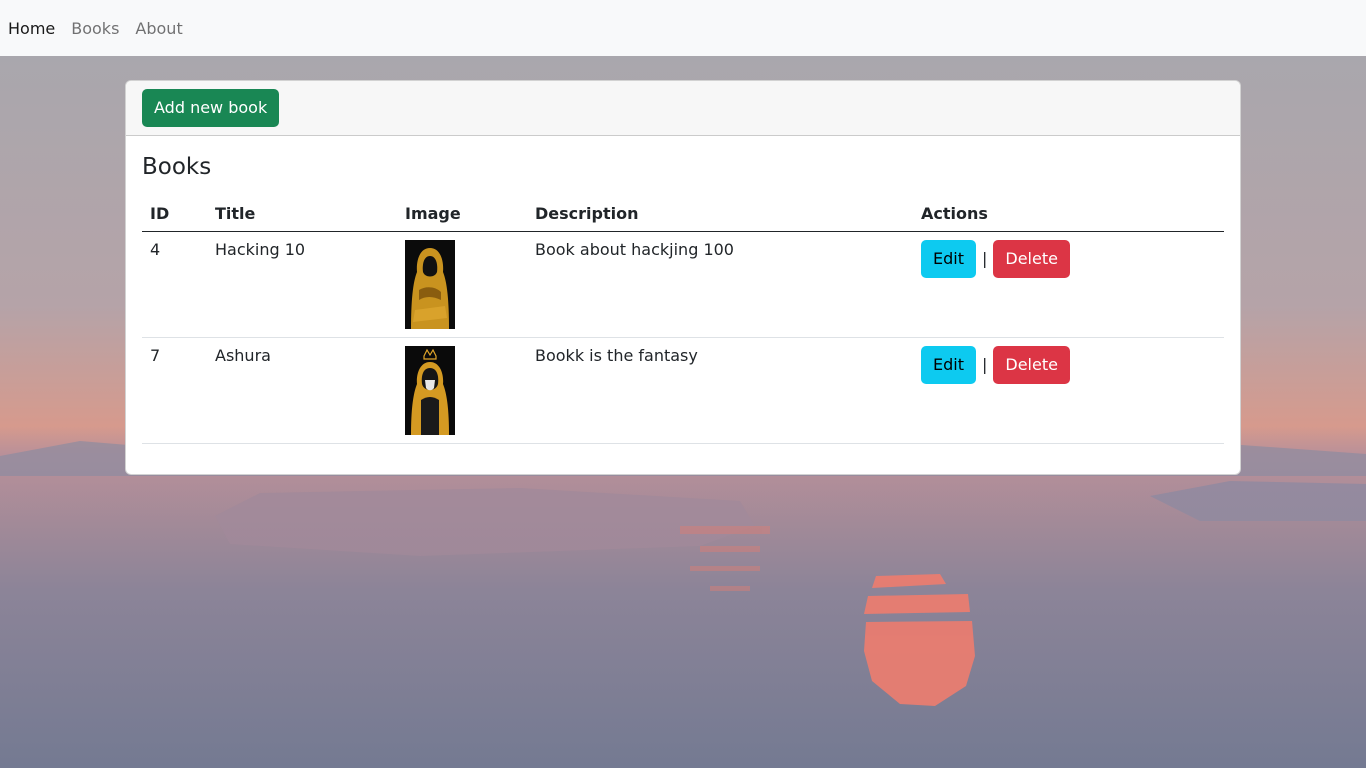  I want to click on nav-link-home: Home, so click(31, 28).